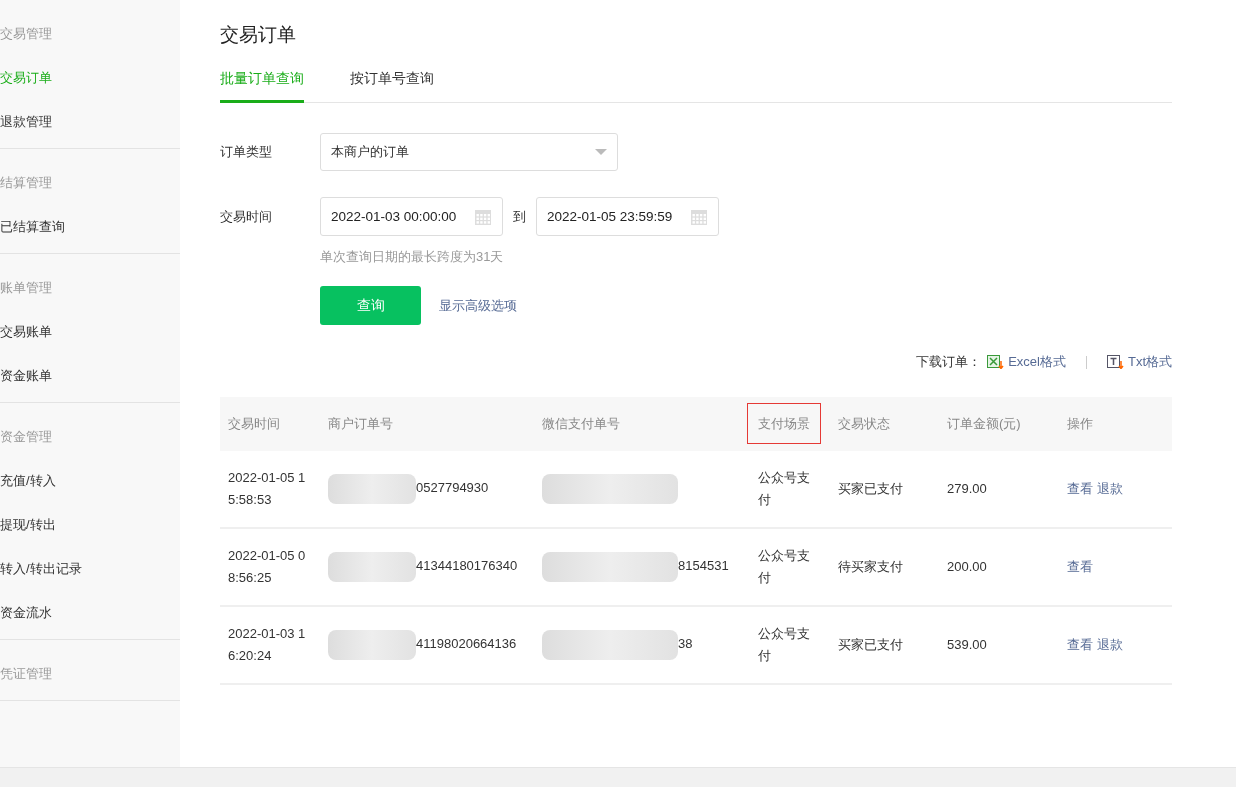  What do you see at coordinates (870, 566) in the screenshot?
I see `table-cell: 待买家支付` at bounding box center [870, 566].